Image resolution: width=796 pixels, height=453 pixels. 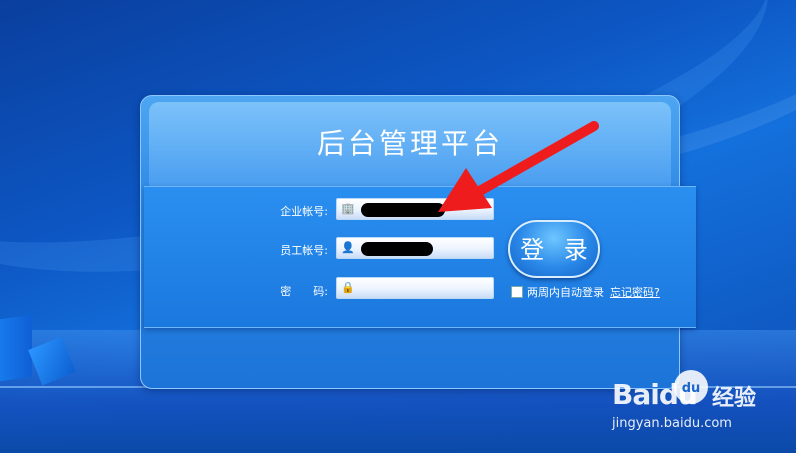 I want to click on watermark-url: jingyan.baidu.com, so click(x=672, y=423).